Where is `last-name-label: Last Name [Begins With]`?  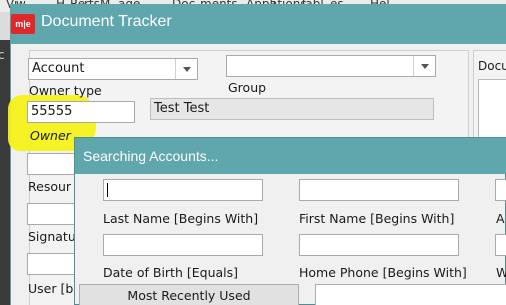
last-name-label: Last Name [Begins With] is located at coordinates (181, 218).